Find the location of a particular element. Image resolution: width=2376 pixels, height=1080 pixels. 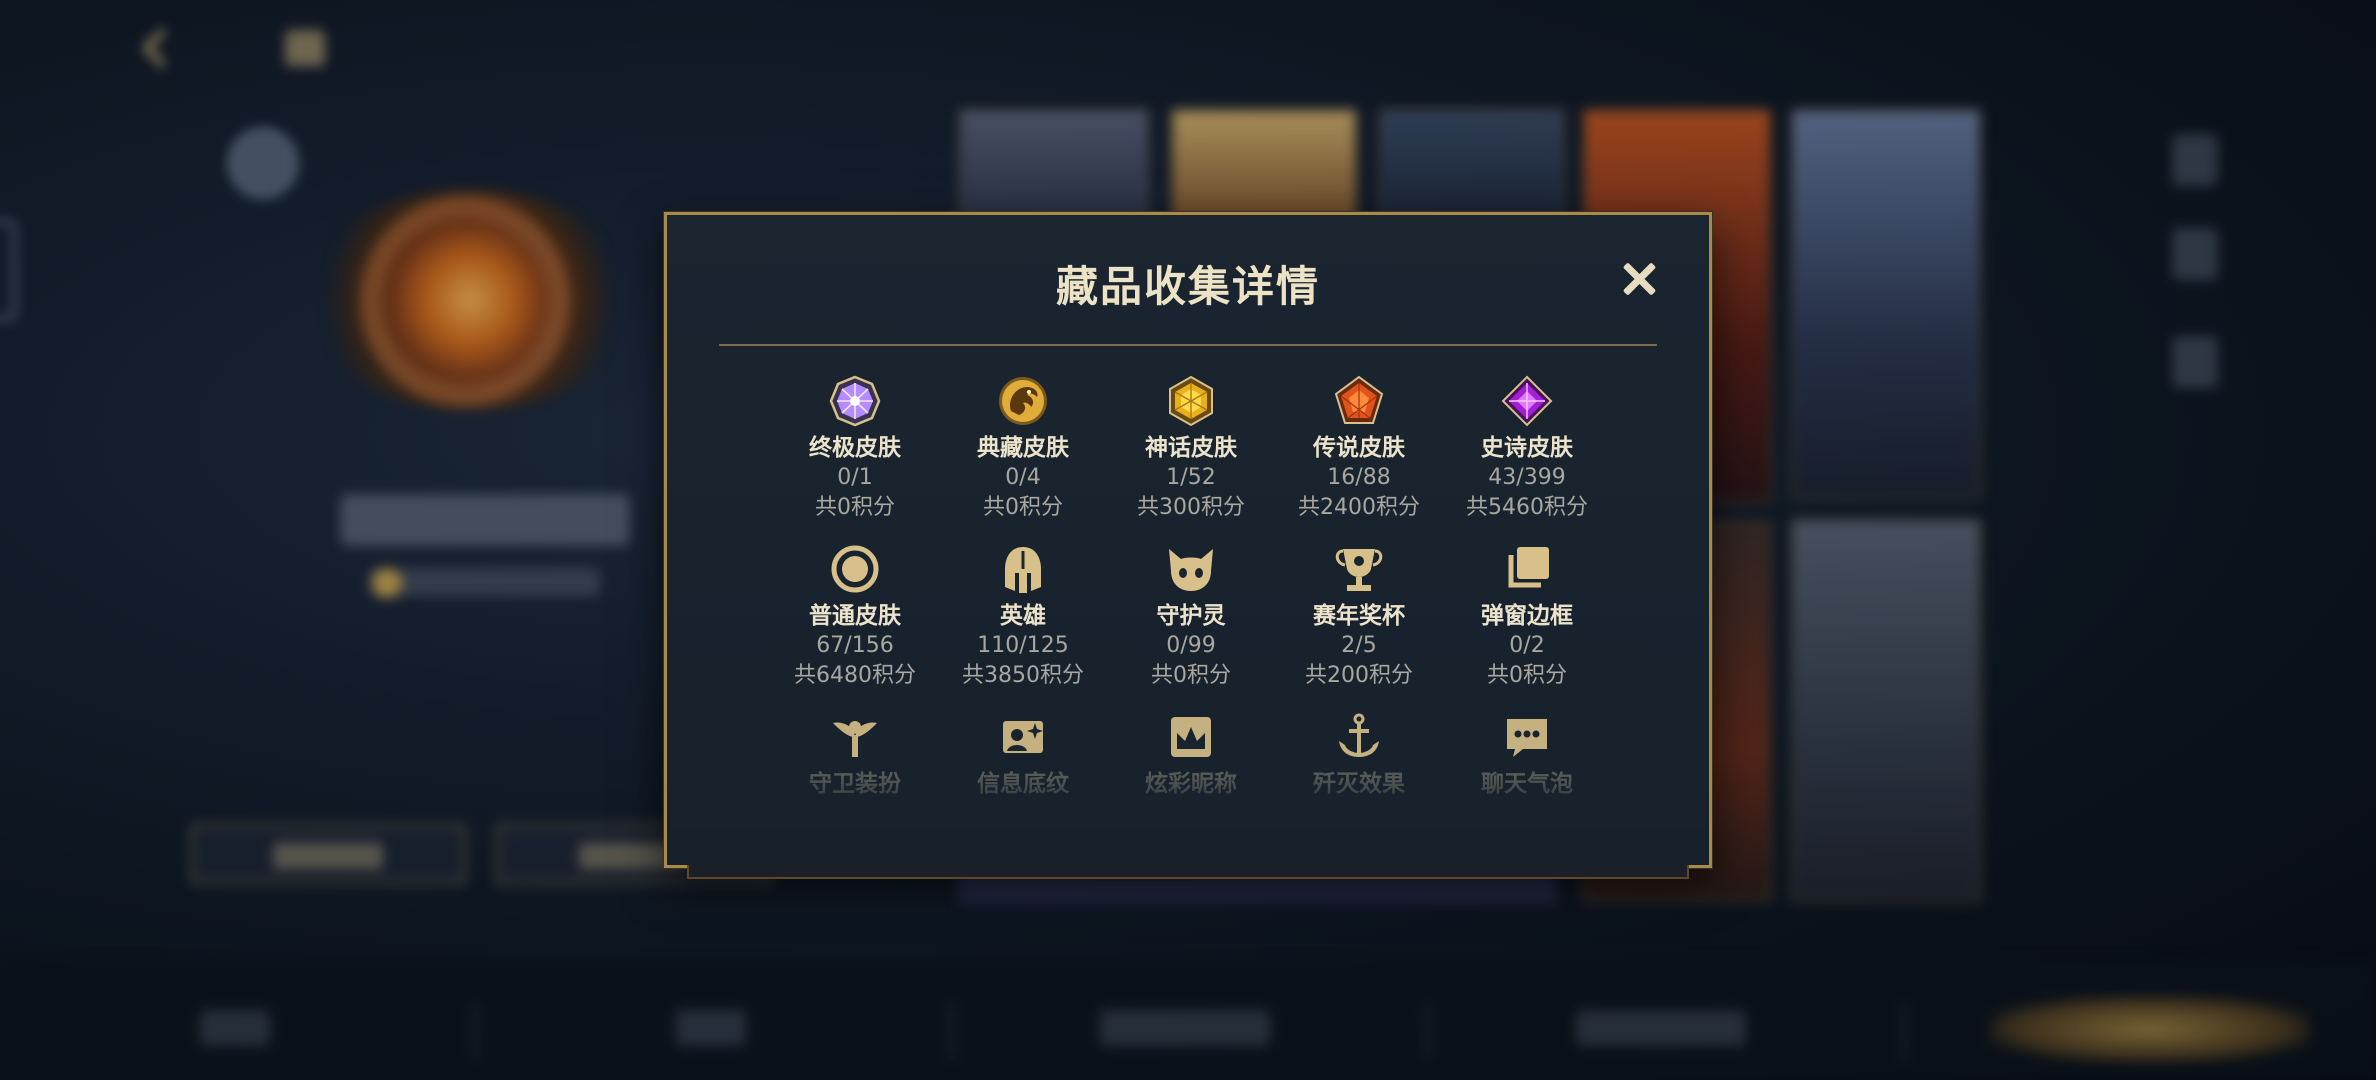

item-label: 守护灵 is located at coordinates (1191, 616).